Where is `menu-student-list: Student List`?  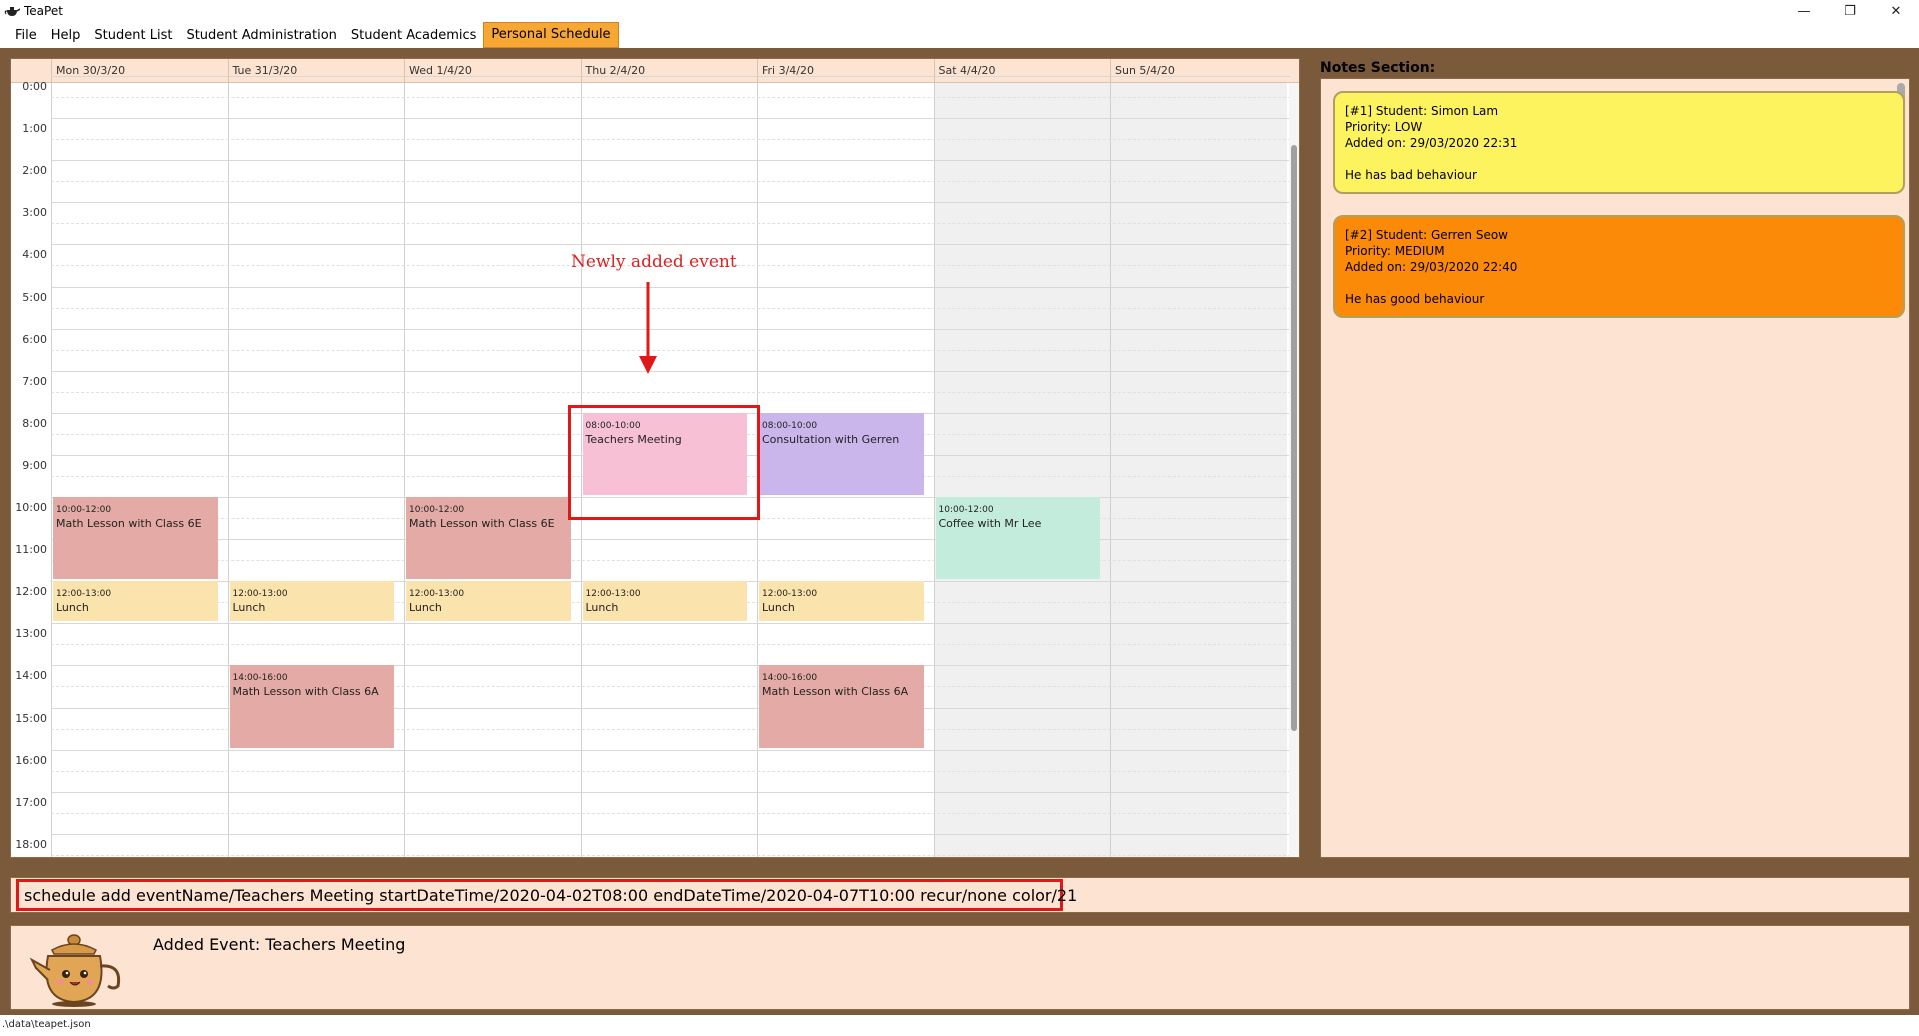
menu-student-list: Student List is located at coordinates (133, 36).